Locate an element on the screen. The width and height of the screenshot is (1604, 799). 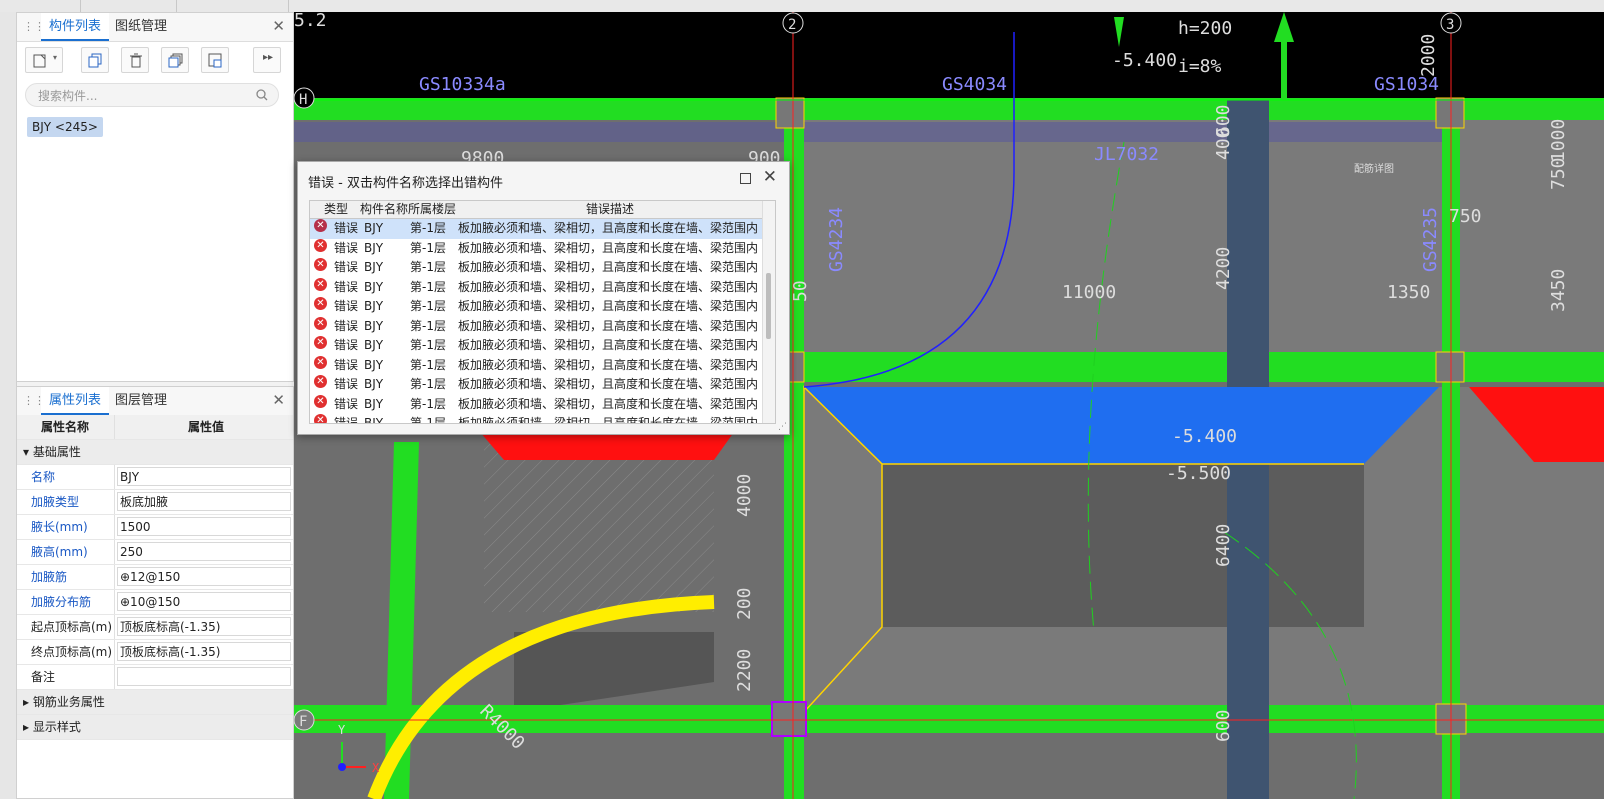
property-panel-tabbar: ⋮⋮ 属性列表 图层管理 ✕ is located at coordinates (155, 401).